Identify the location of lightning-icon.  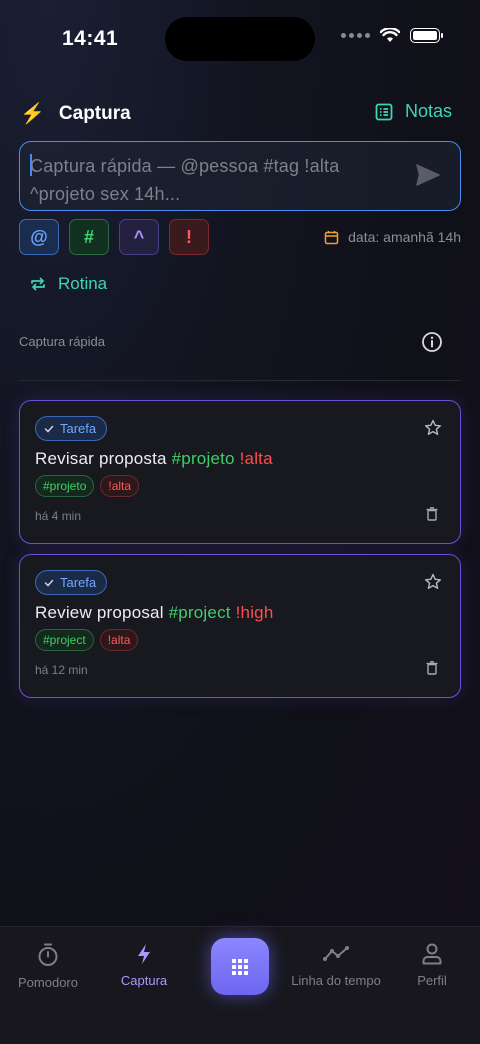
(144, 954).